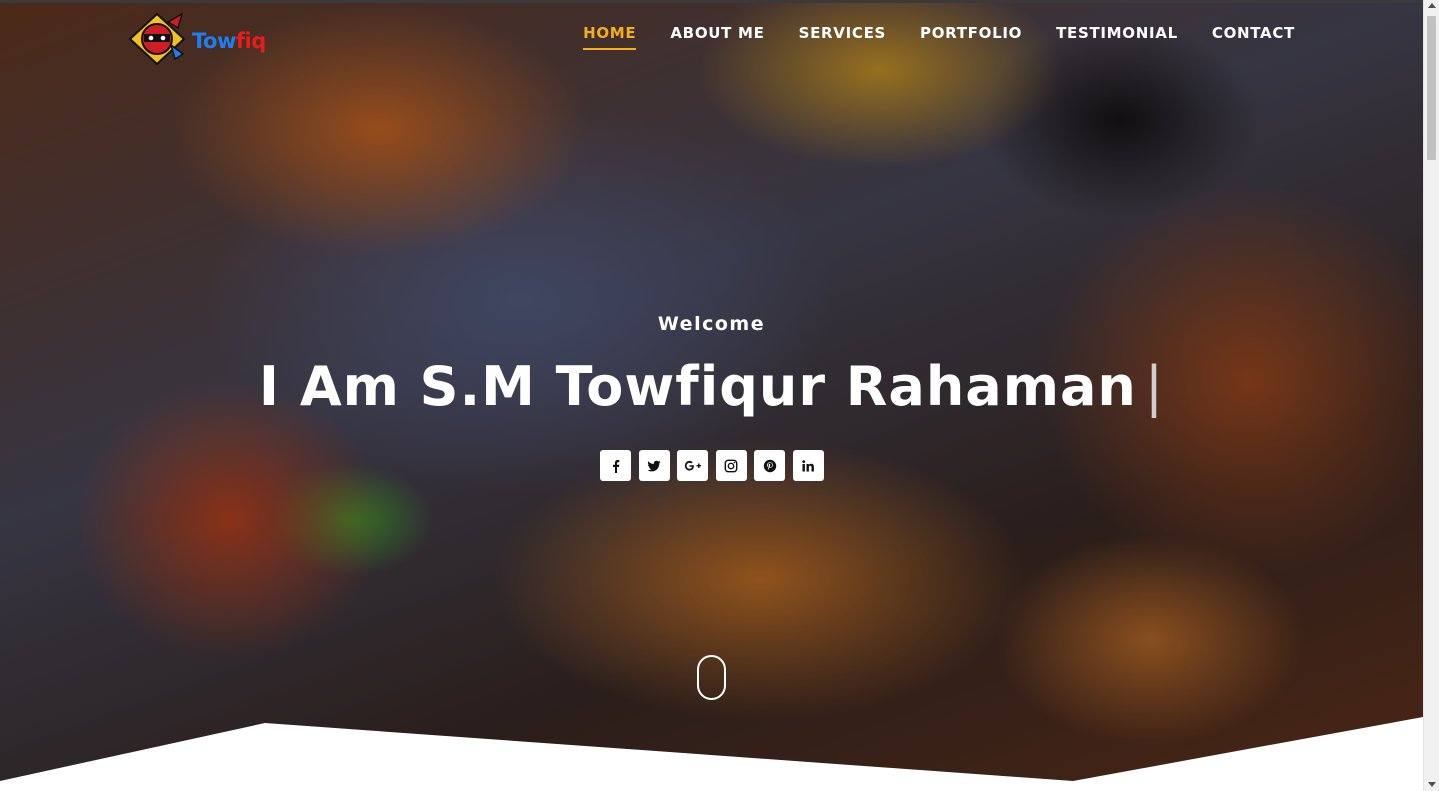  I want to click on scrollbar-thumb, so click(1431, 88).